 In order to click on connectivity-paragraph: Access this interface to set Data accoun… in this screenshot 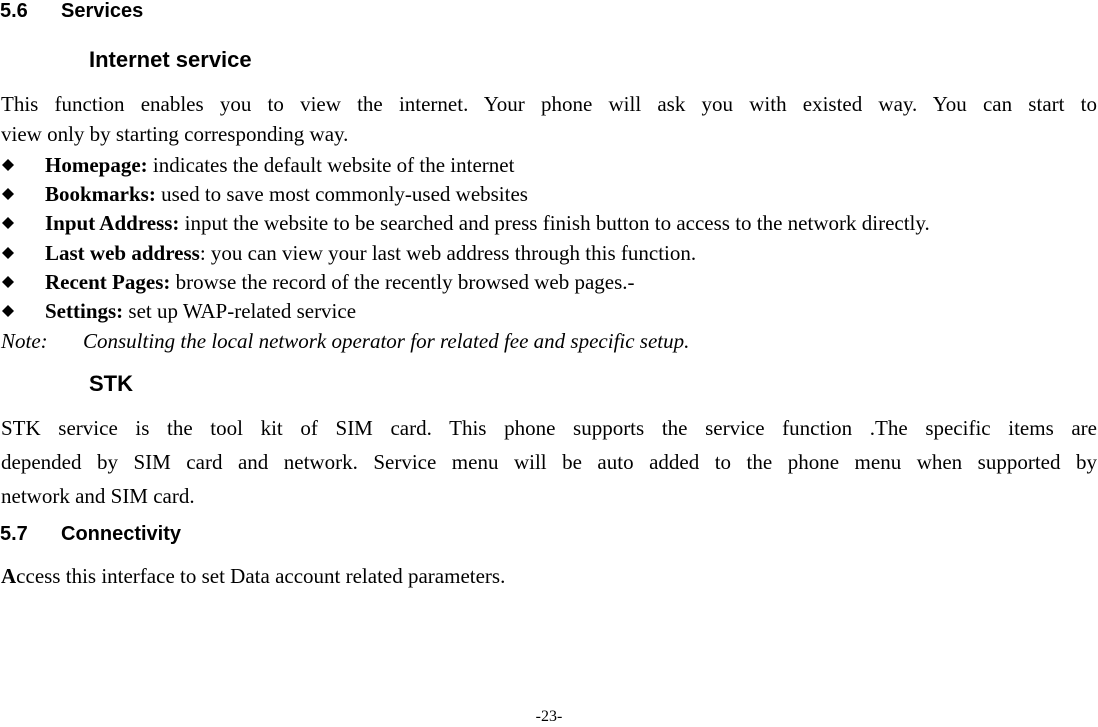, I will do `click(549, 576)`.